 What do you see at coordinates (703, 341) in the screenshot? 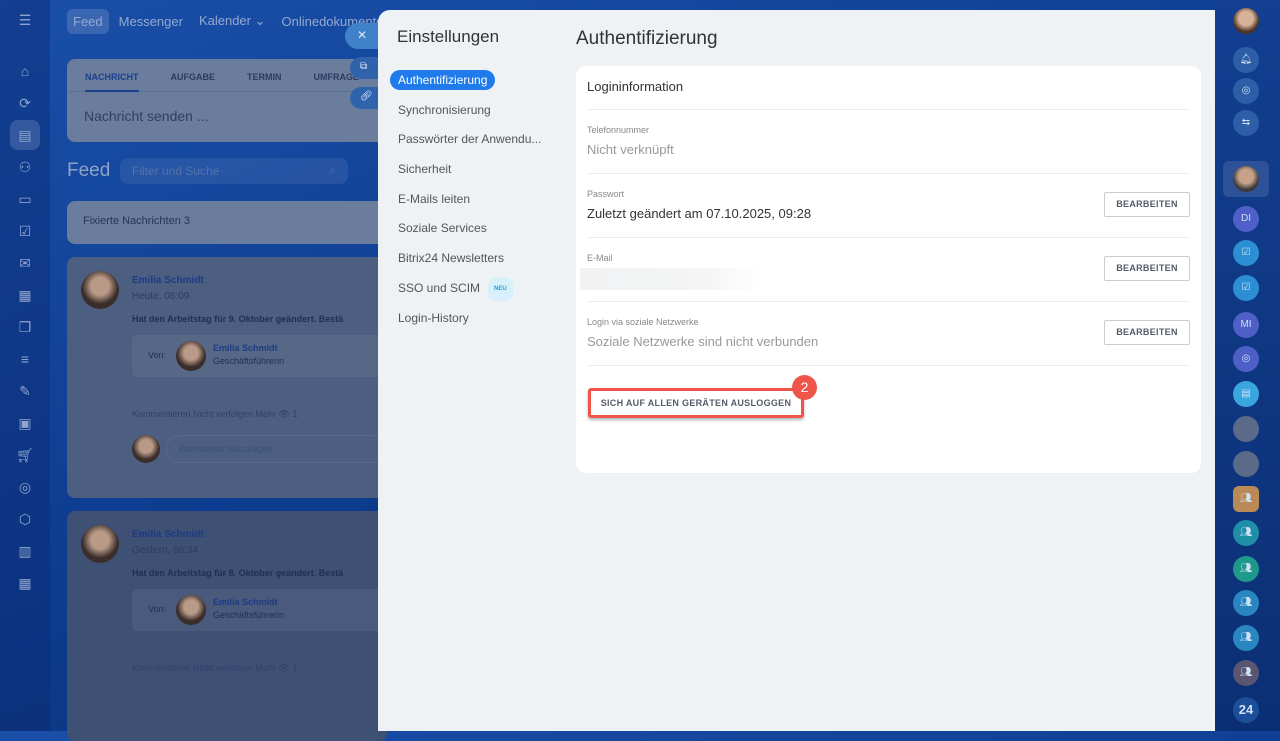
I see `social-value: Soziale Netzwerke sind nicht verbunden` at bounding box center [703, 341].